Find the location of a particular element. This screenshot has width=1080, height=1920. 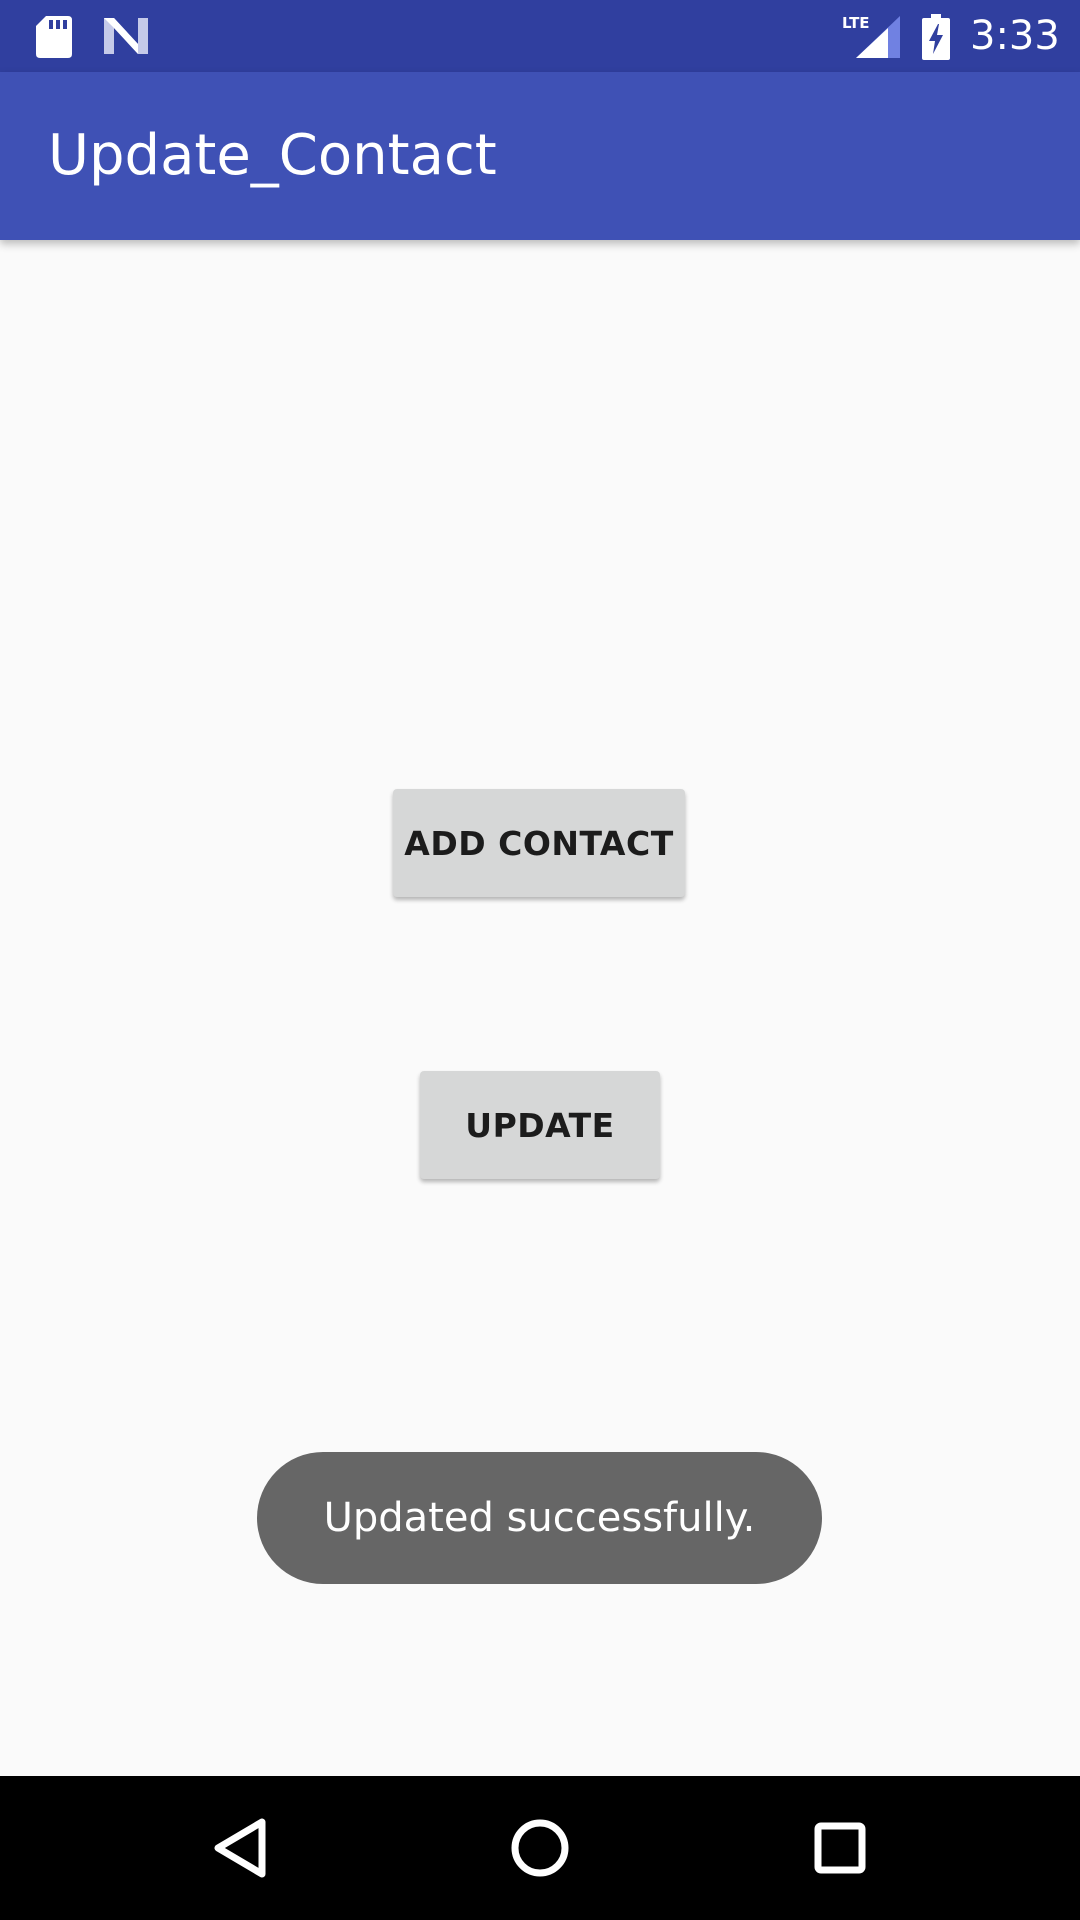

home-button is located at coordinates (540, 1848).